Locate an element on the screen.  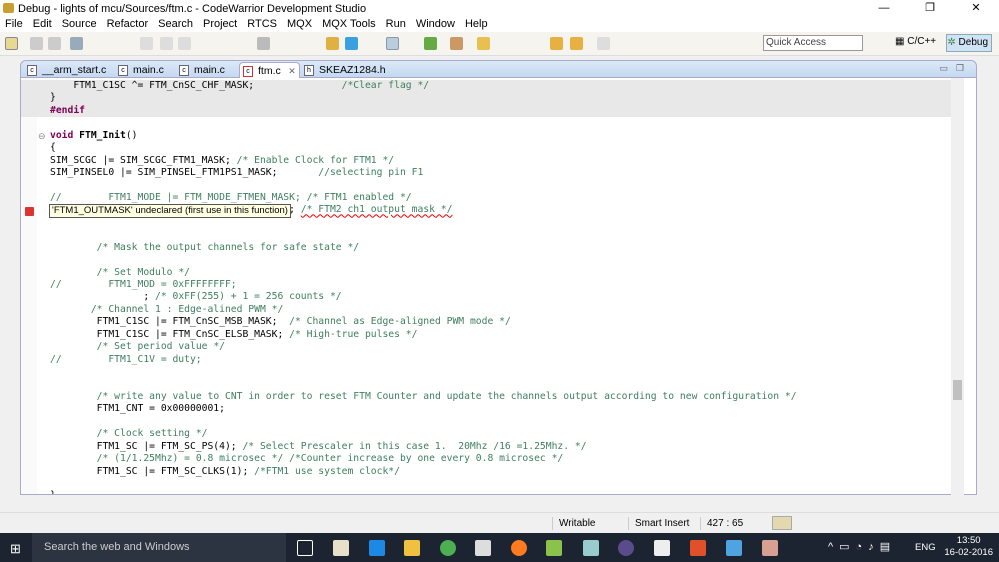
code-token: /* Channel 1 : Edge-alined PWM */ is located at coordinates (187, 309).